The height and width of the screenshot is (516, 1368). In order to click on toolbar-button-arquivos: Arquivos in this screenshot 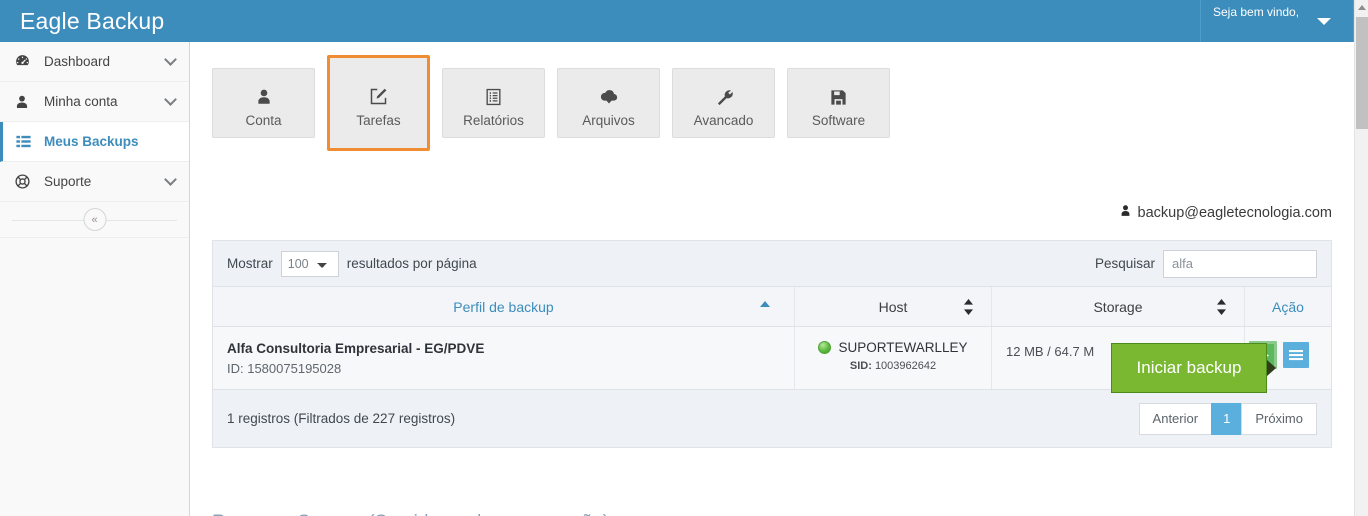, I will do `click(608, 103)`.